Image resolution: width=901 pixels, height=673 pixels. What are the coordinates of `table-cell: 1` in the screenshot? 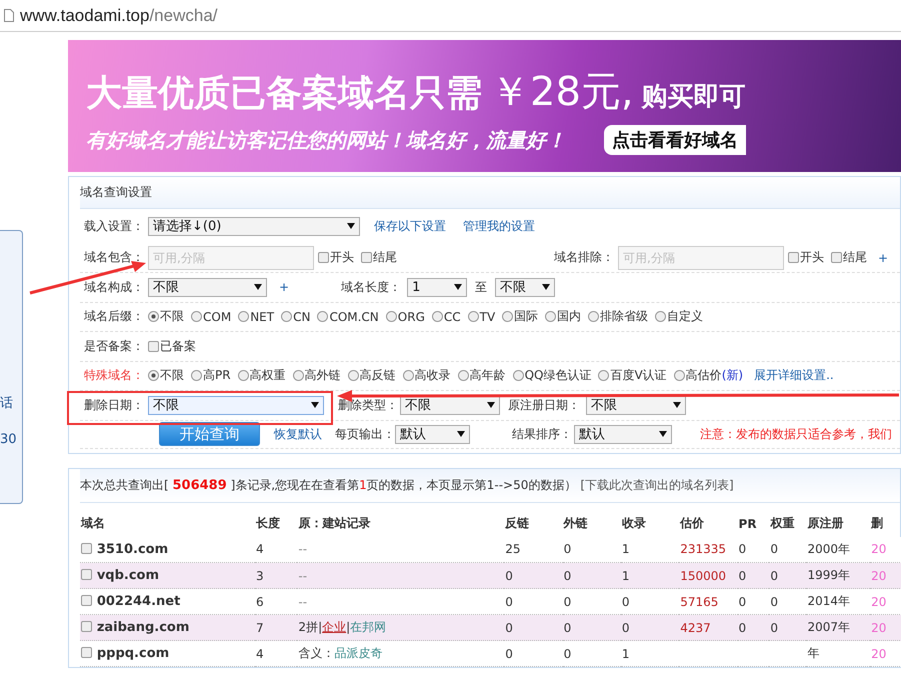 It's located at (650, 575).